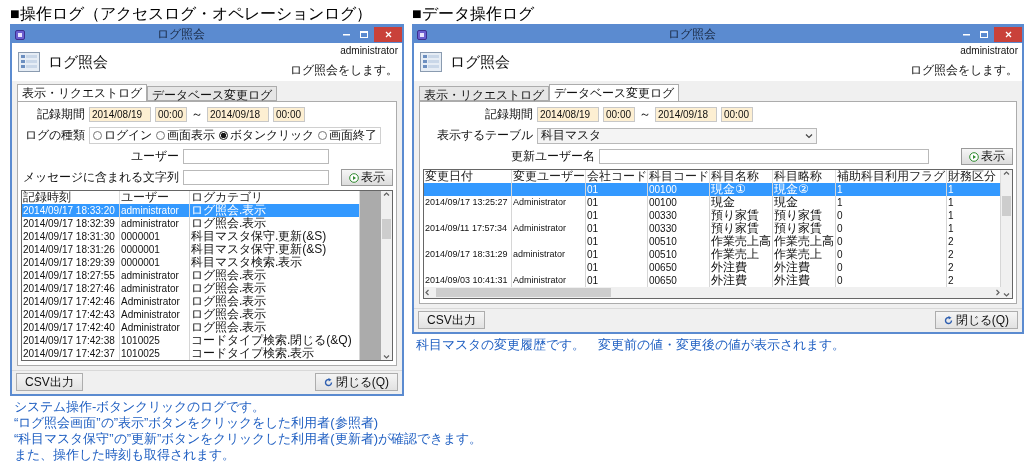  Describe the element at coordinates (185, 135) in the screenshot. I see `radio-option: 画面表示` at that location.